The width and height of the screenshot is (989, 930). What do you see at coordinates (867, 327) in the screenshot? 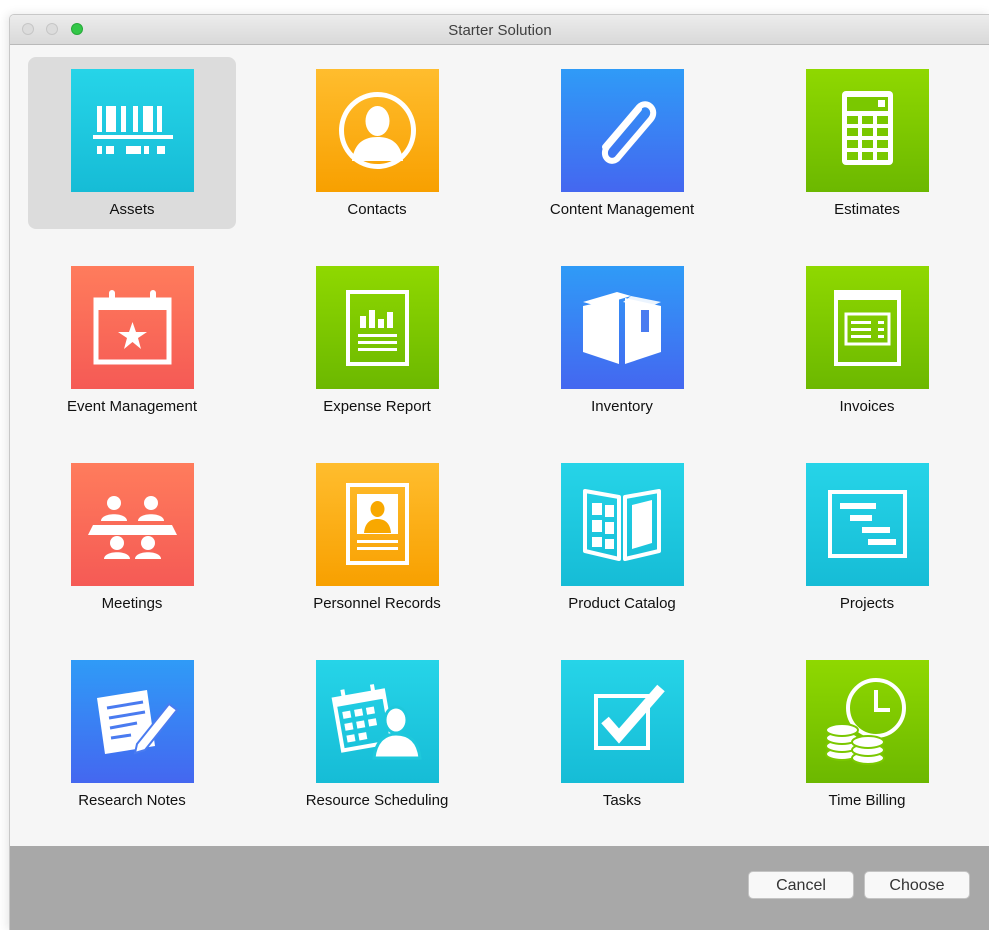
I see `invoice-icon` at bounding box center [867, 327].